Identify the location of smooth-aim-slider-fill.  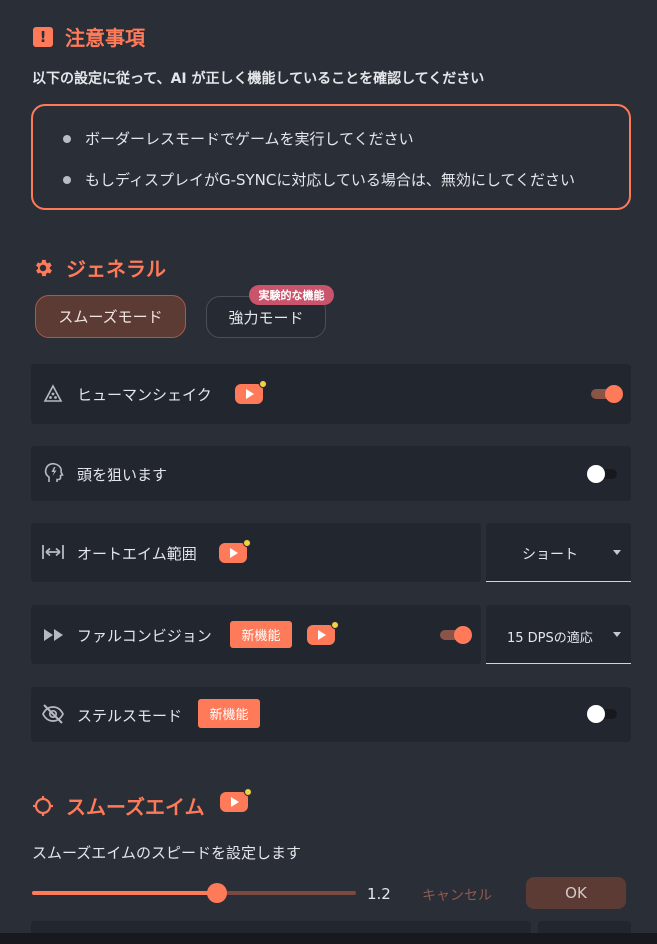
(124, 893).